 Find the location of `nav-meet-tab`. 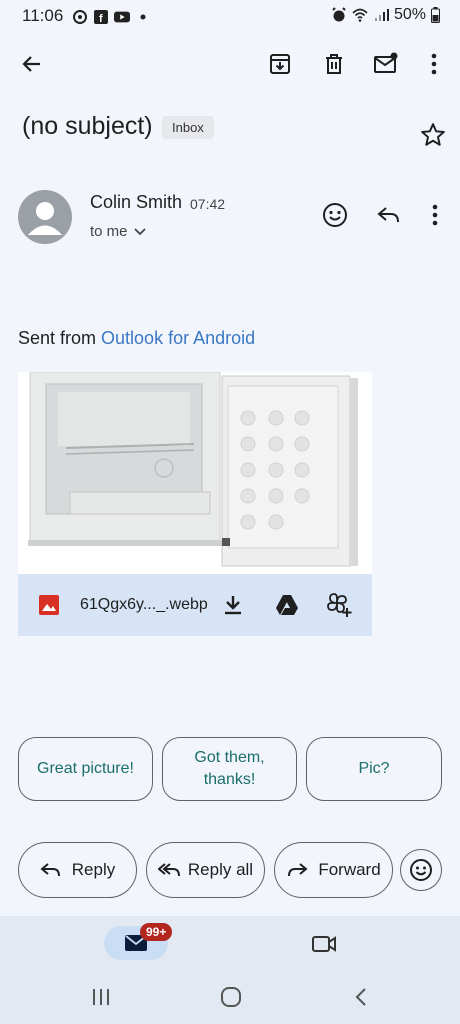

nav-meet-tab is located at coordinates (324, 944).